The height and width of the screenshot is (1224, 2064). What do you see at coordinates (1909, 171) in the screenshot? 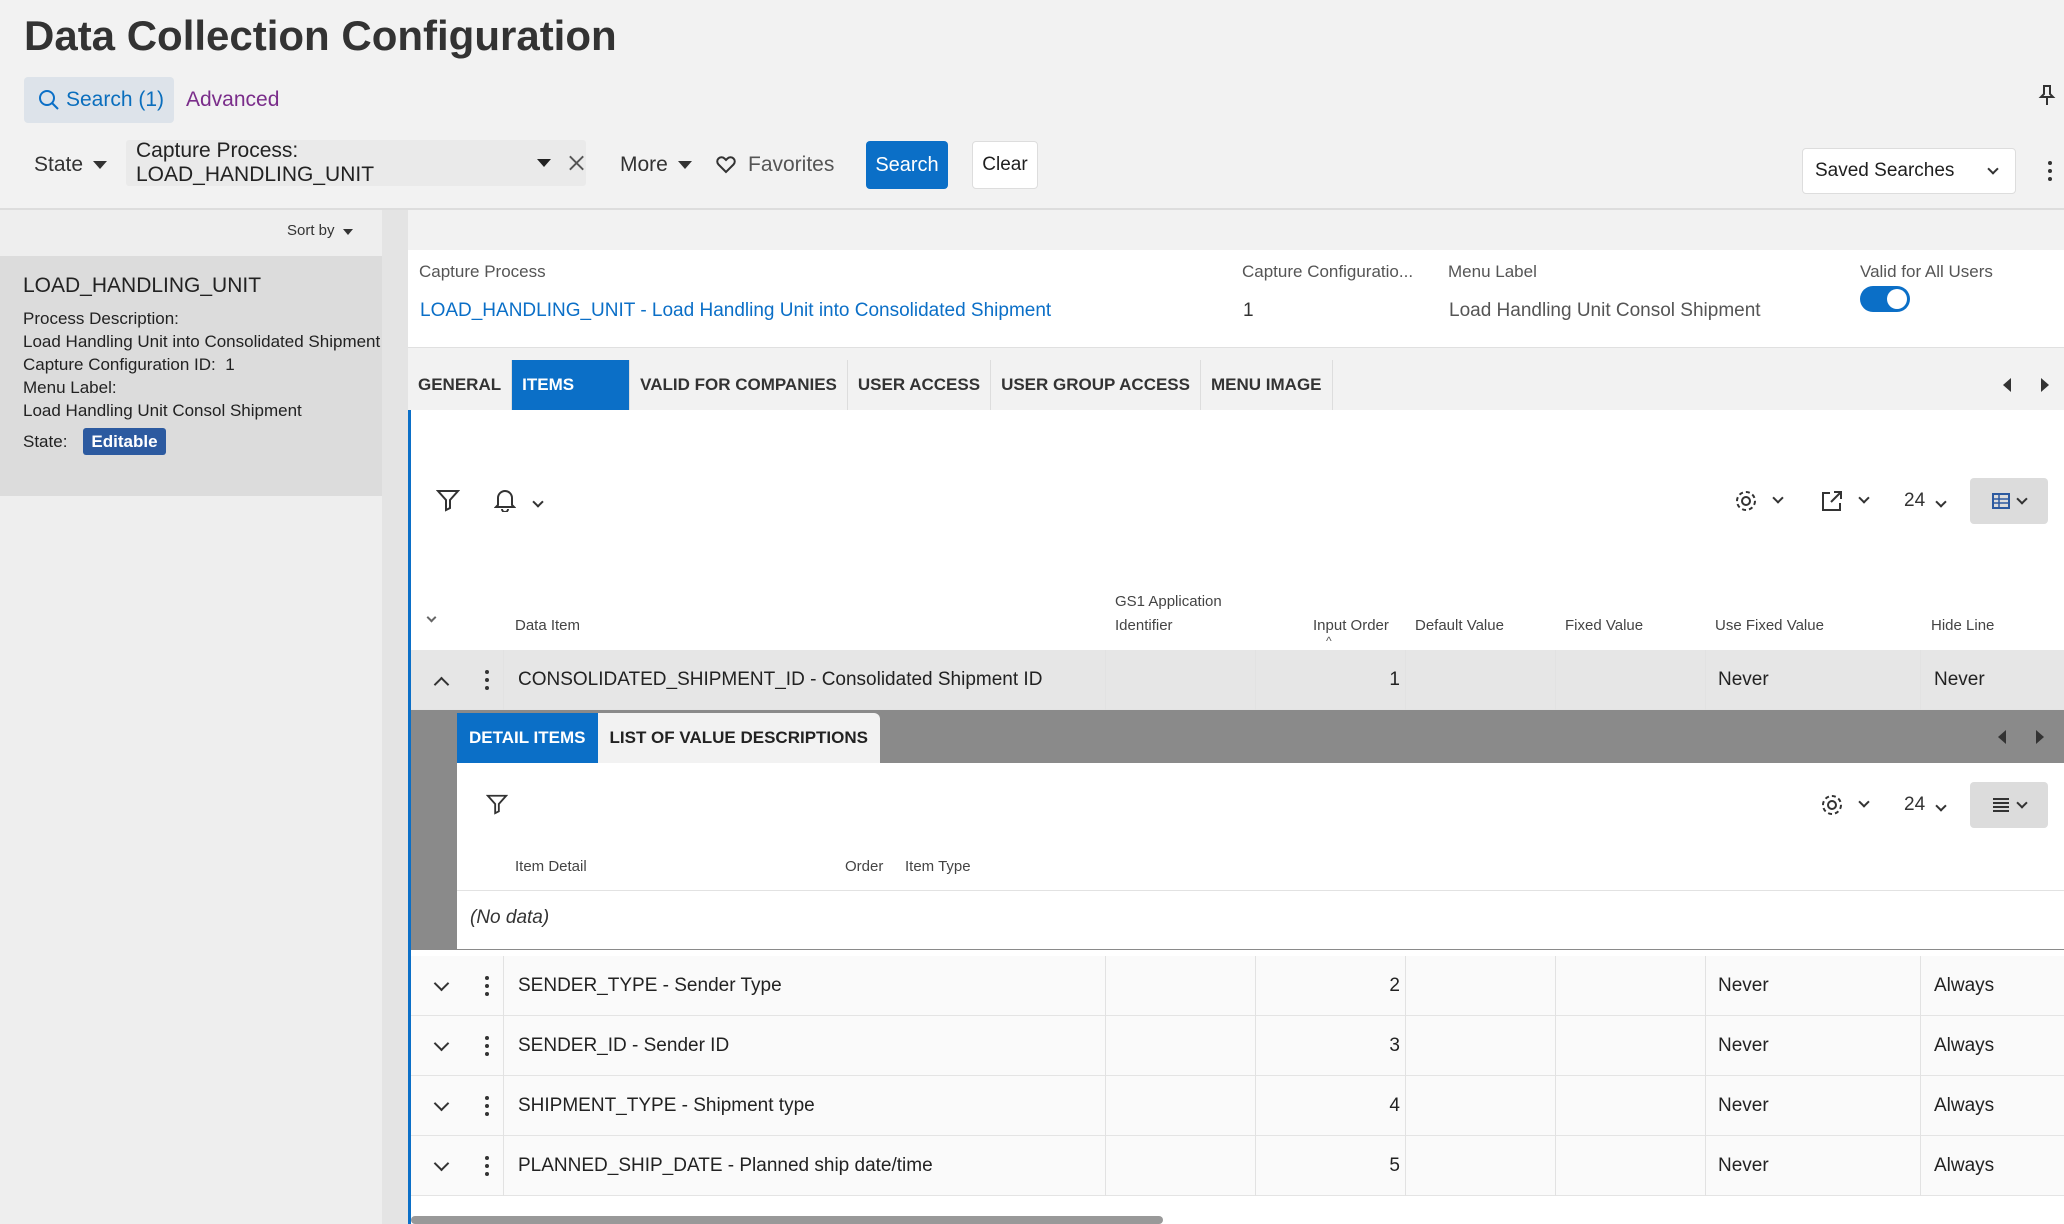
I see `saved-searches-dropdown: Saved Searches` at bounding box center [1909, 171].